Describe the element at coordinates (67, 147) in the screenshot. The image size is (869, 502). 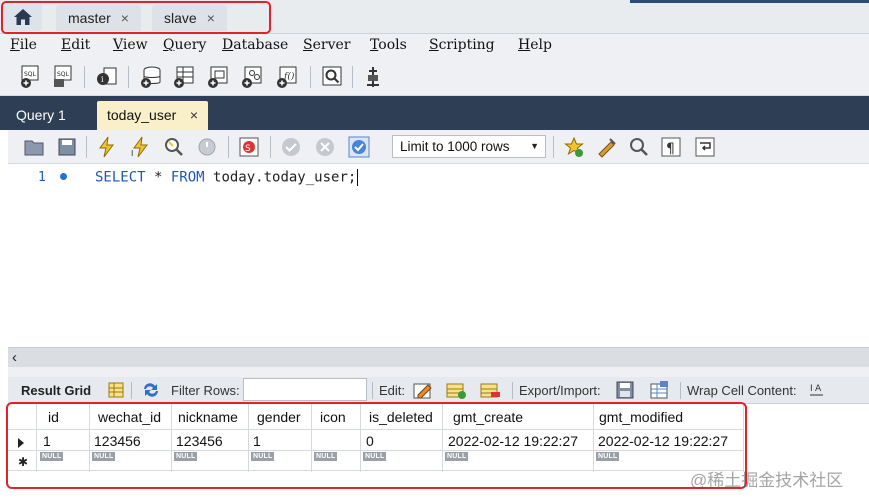
I see `save-icon` at that location.